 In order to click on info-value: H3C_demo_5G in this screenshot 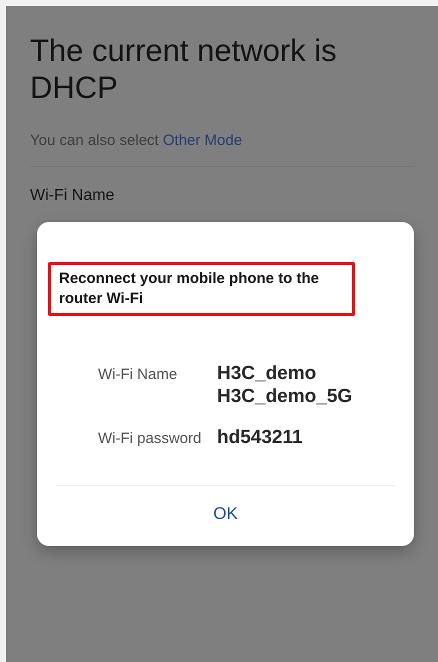, I will do `click(284, 396)`.